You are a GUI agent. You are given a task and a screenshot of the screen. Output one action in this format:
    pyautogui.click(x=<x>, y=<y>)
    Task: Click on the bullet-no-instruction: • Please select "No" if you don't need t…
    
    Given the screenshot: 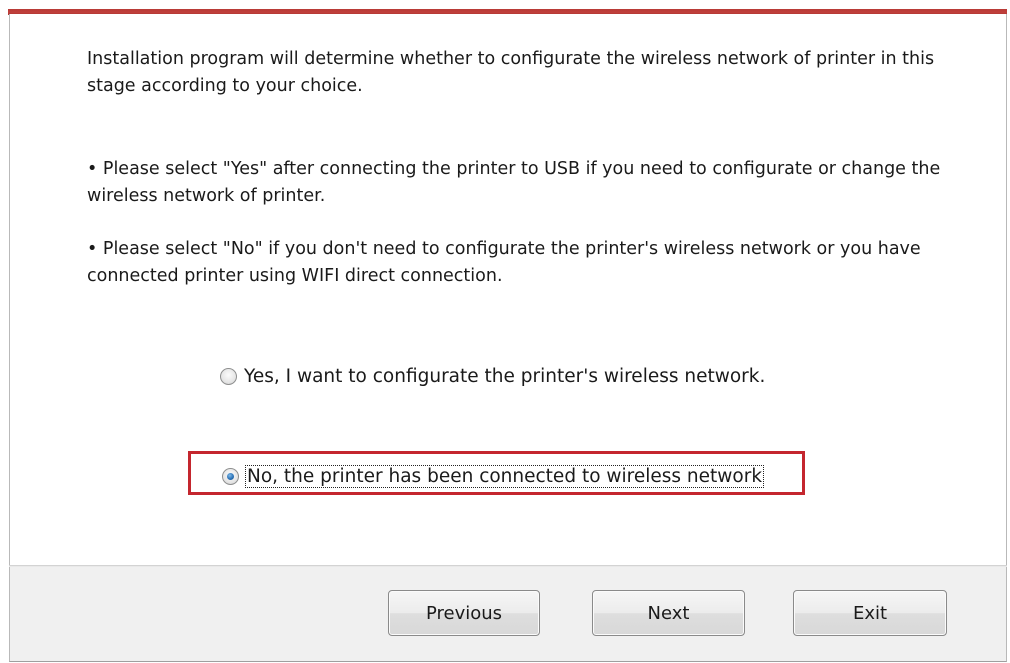 What is the action you would take?
    pyautogui.click(x=504, y=262)
    